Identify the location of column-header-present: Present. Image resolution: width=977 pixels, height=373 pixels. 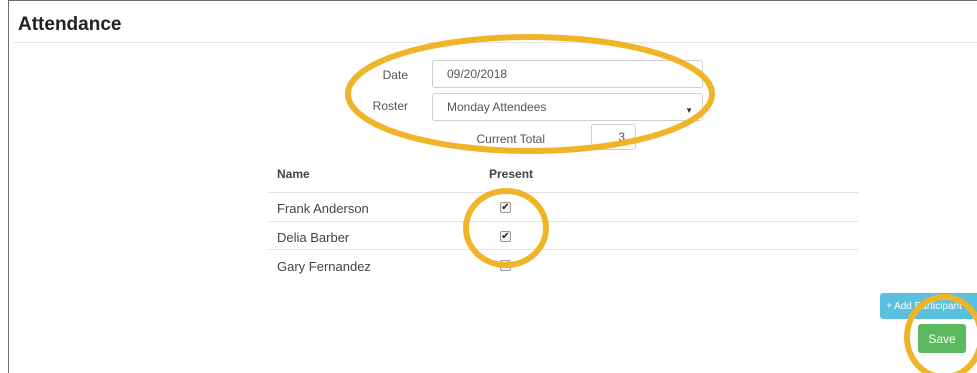
(511, 174).